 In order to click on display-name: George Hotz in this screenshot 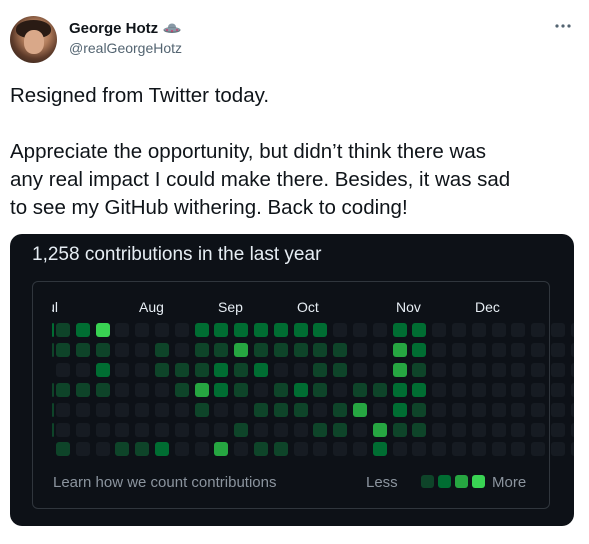, I will do `click(113, 28)`.